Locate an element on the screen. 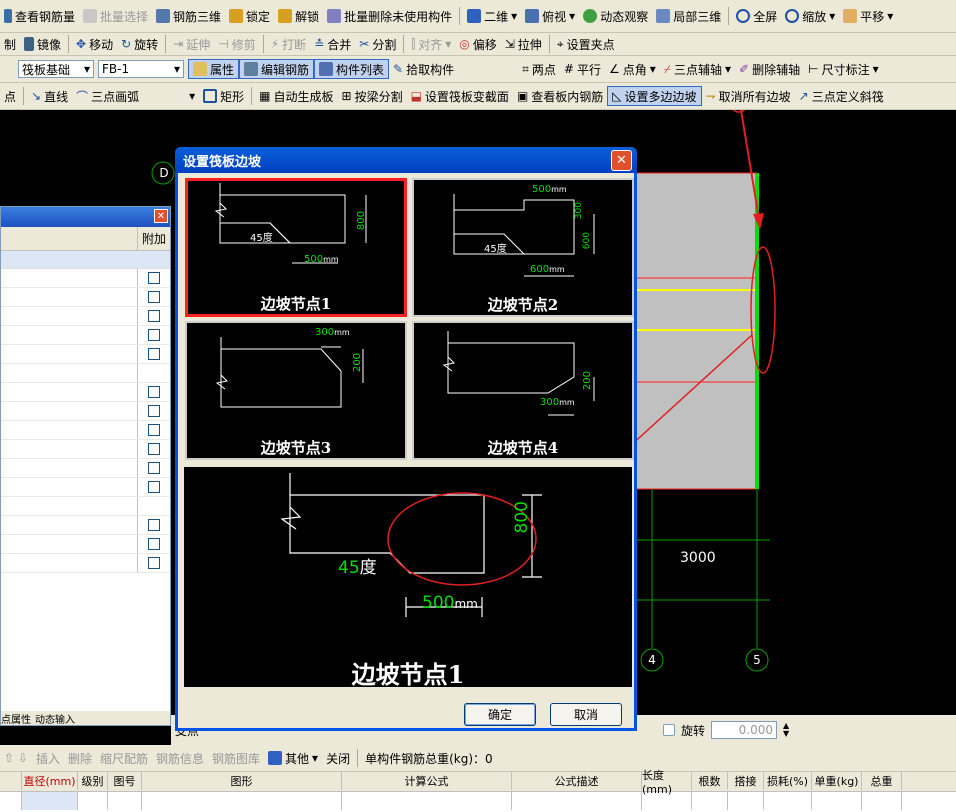  parallel-button: # 平行 is located at coordinates (582, 69).